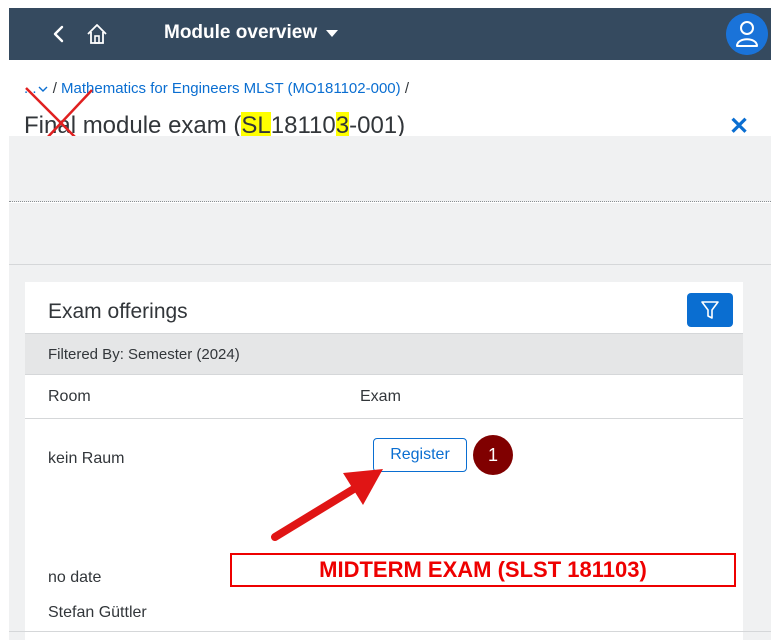 The height and width of the screenshot is (640, 779). I want to click on title-highlight: 3, so click(342, 125).